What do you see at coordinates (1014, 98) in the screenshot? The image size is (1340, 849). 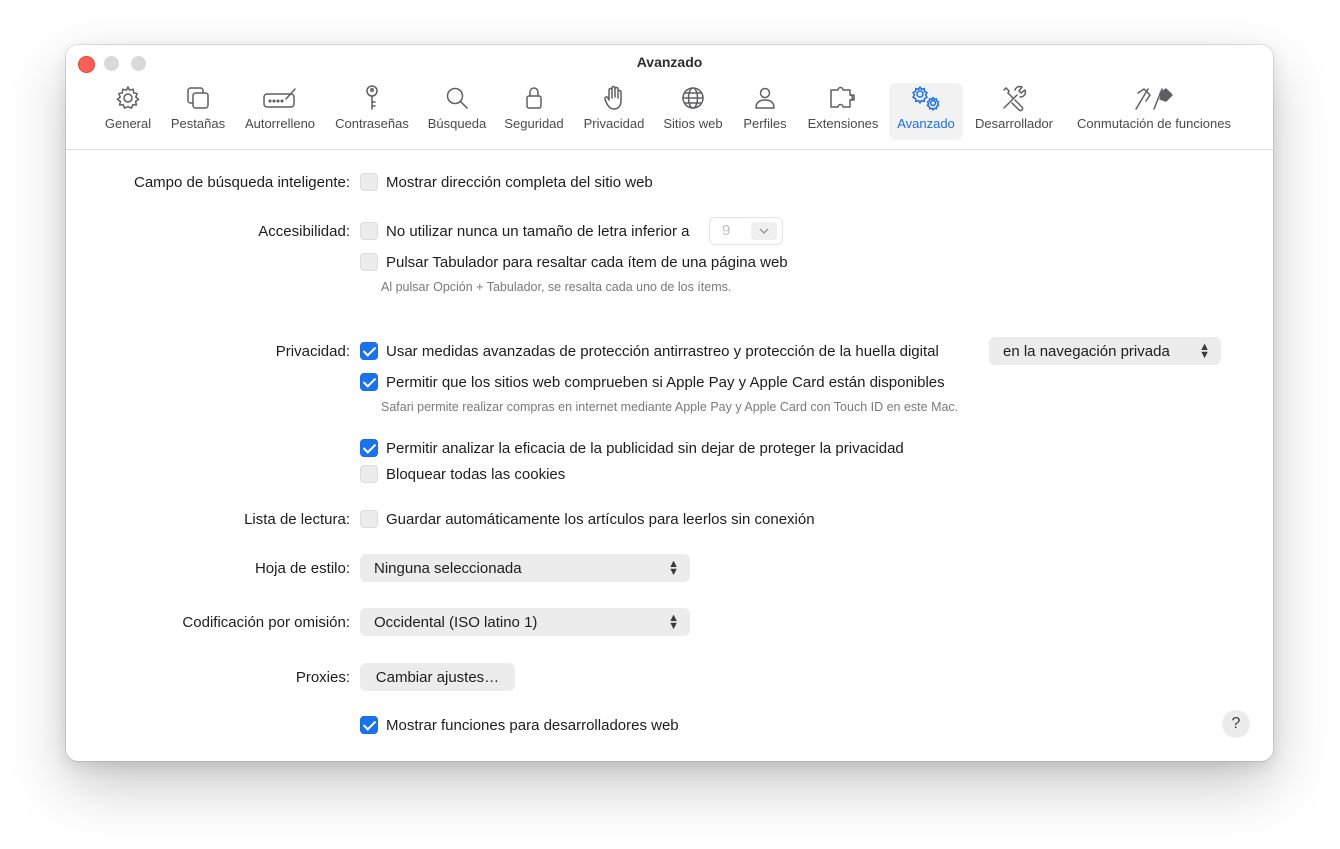 I see `tools-icon` at bounding box center [1014, 98].